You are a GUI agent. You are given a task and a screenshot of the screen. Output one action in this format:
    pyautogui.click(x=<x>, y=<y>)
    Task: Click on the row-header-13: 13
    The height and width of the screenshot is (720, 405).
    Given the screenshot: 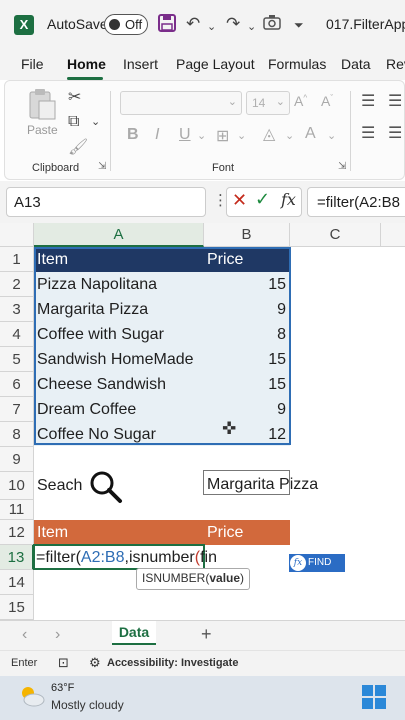 What is the action you would take?
    pyautogui.click(x=17, y=557)
    